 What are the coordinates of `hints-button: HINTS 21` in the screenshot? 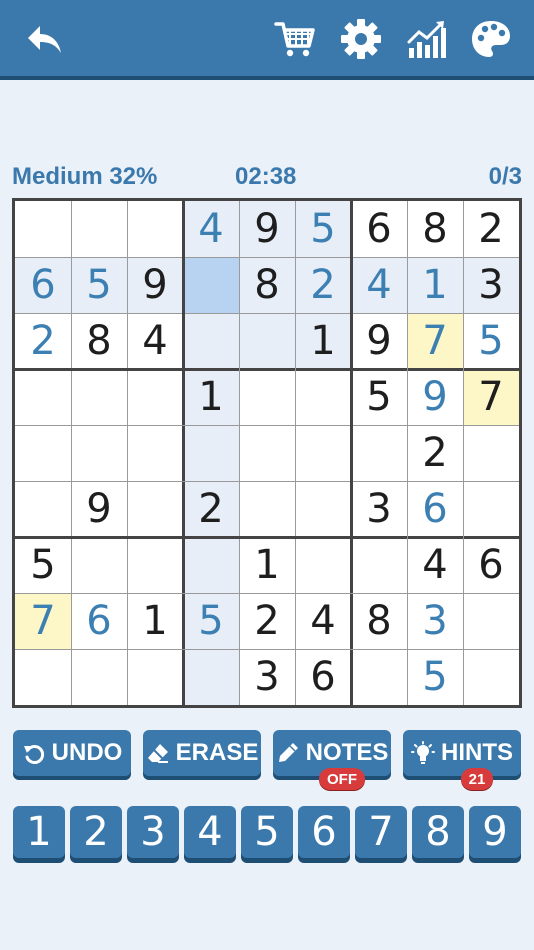 It's located at (462, 760).